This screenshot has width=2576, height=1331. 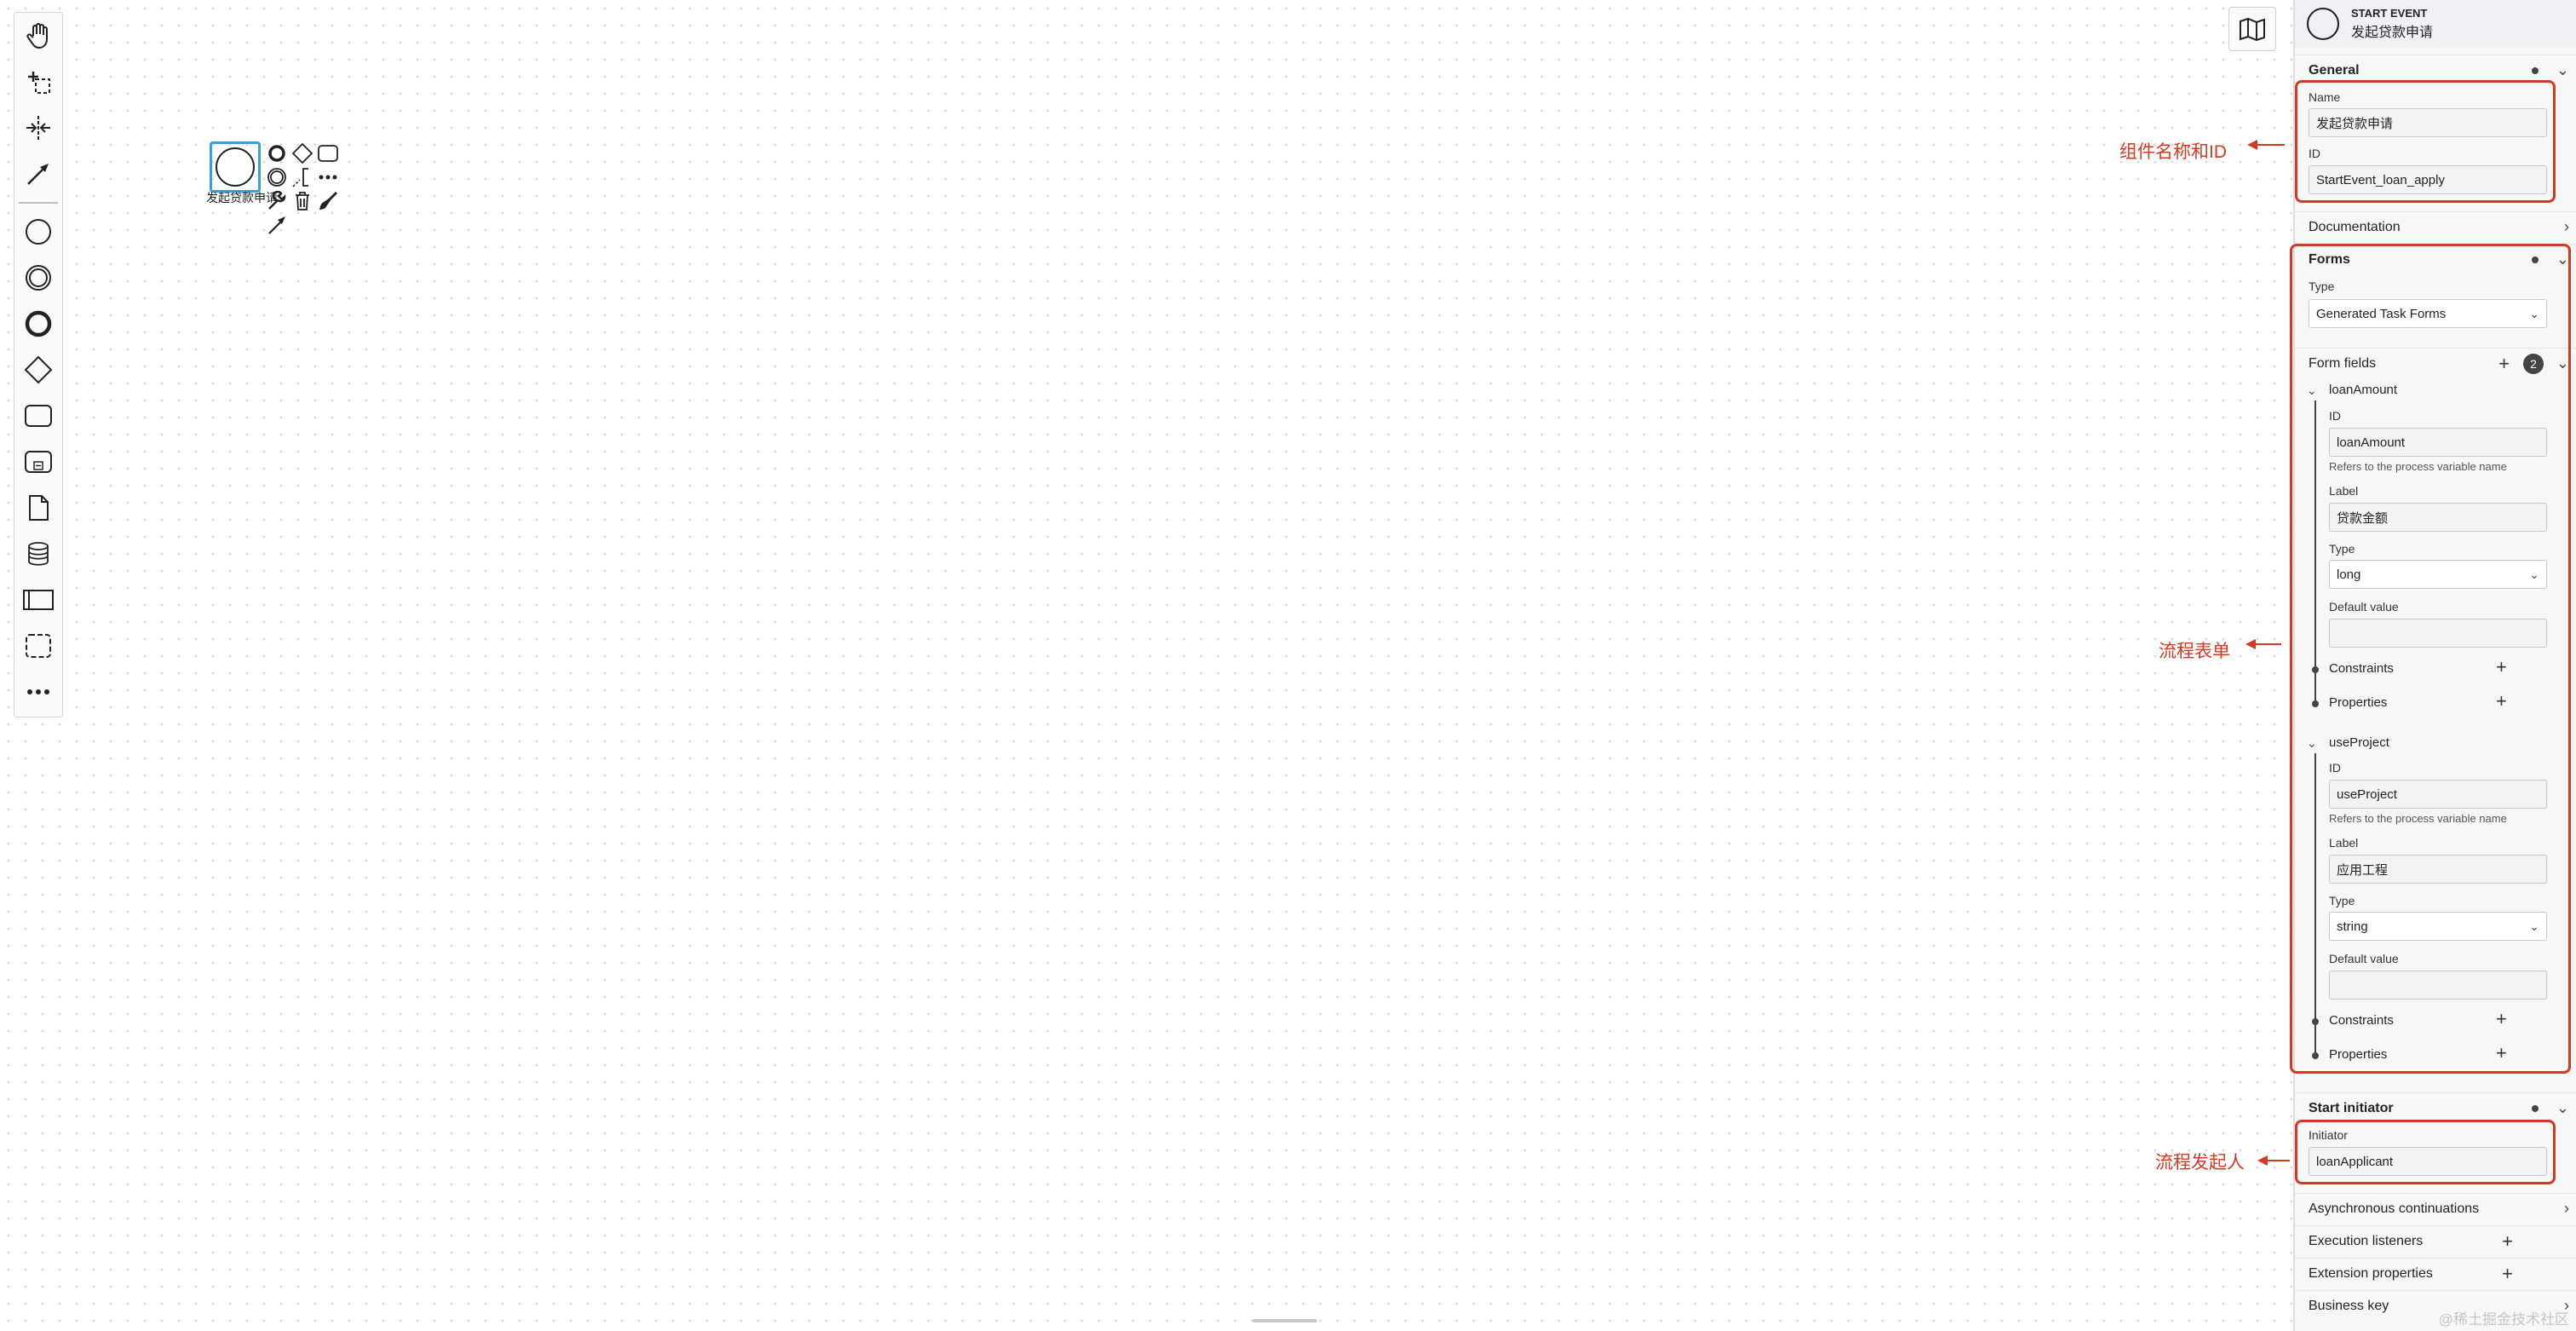 I want to click on data-object-icon, so click(x=38, y=508).